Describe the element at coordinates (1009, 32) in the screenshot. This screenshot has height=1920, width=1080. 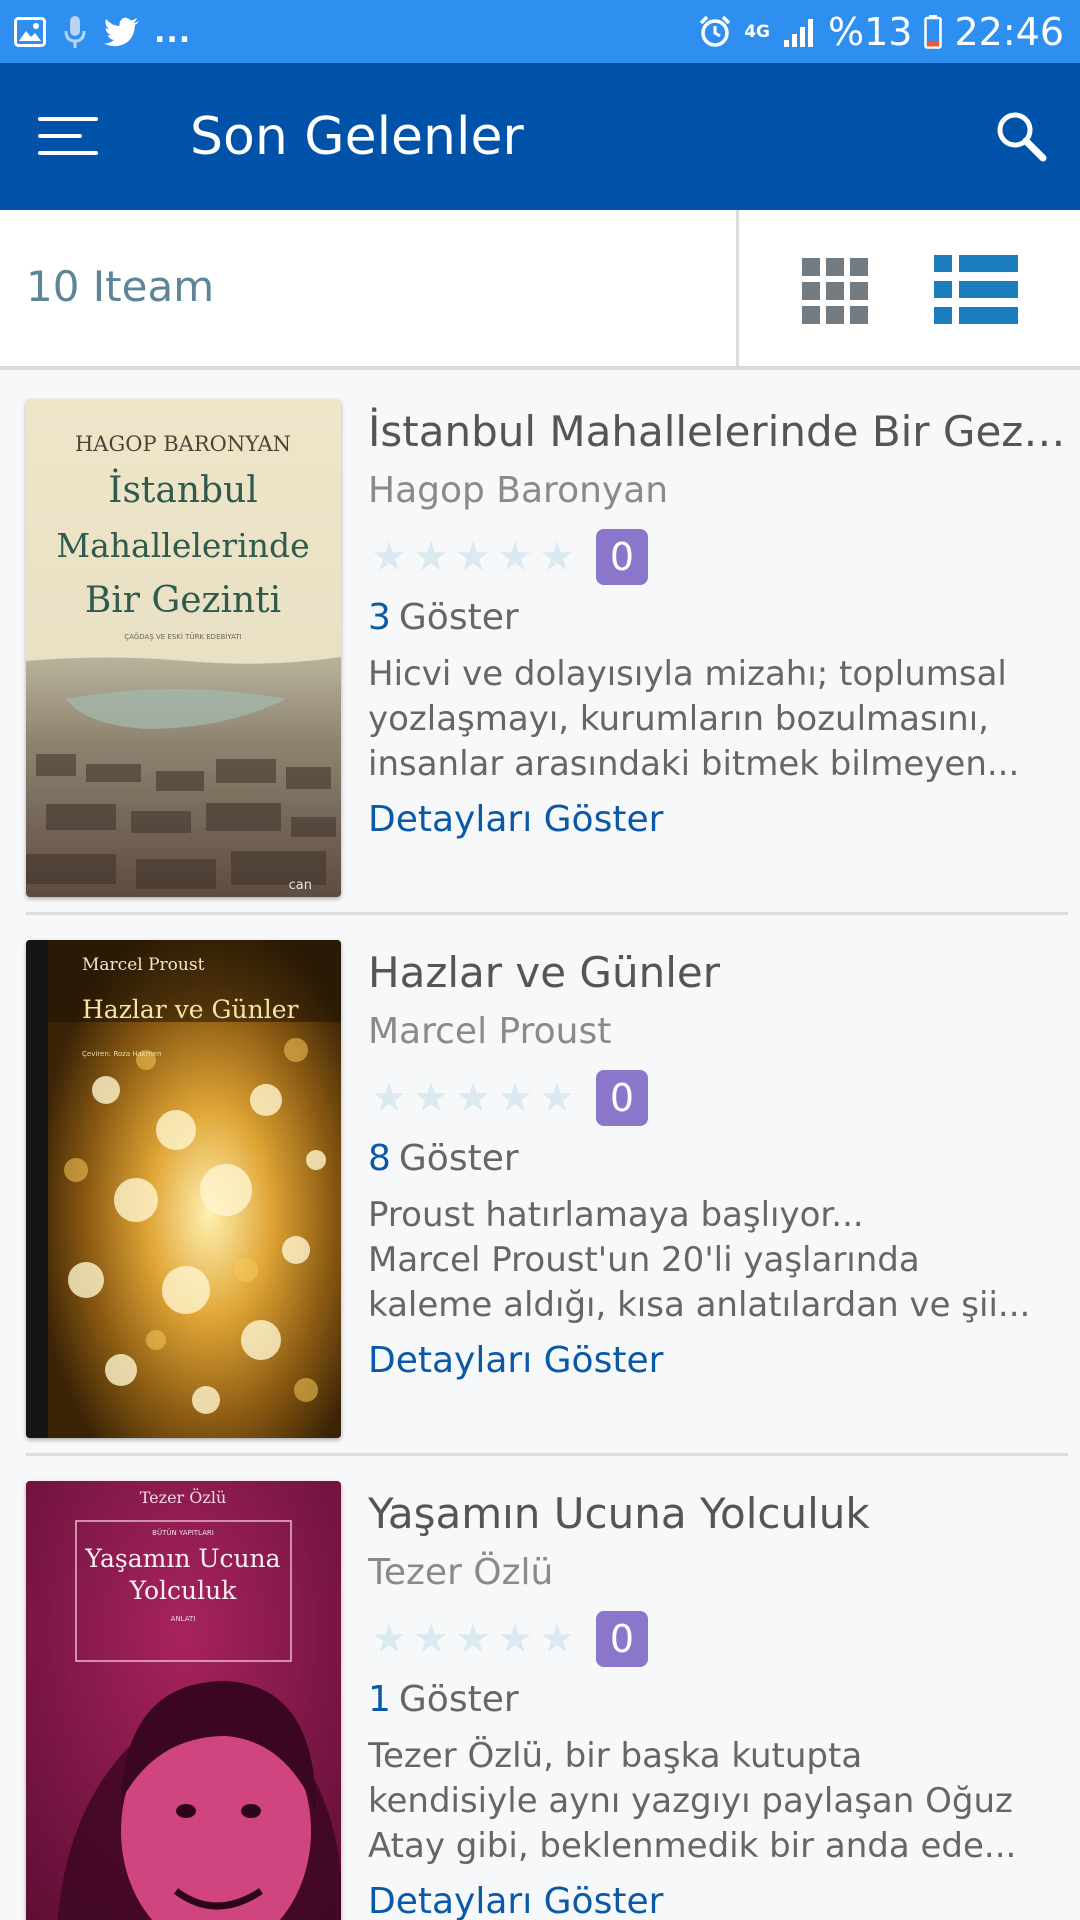
I see `clock: 22:46` at that location.